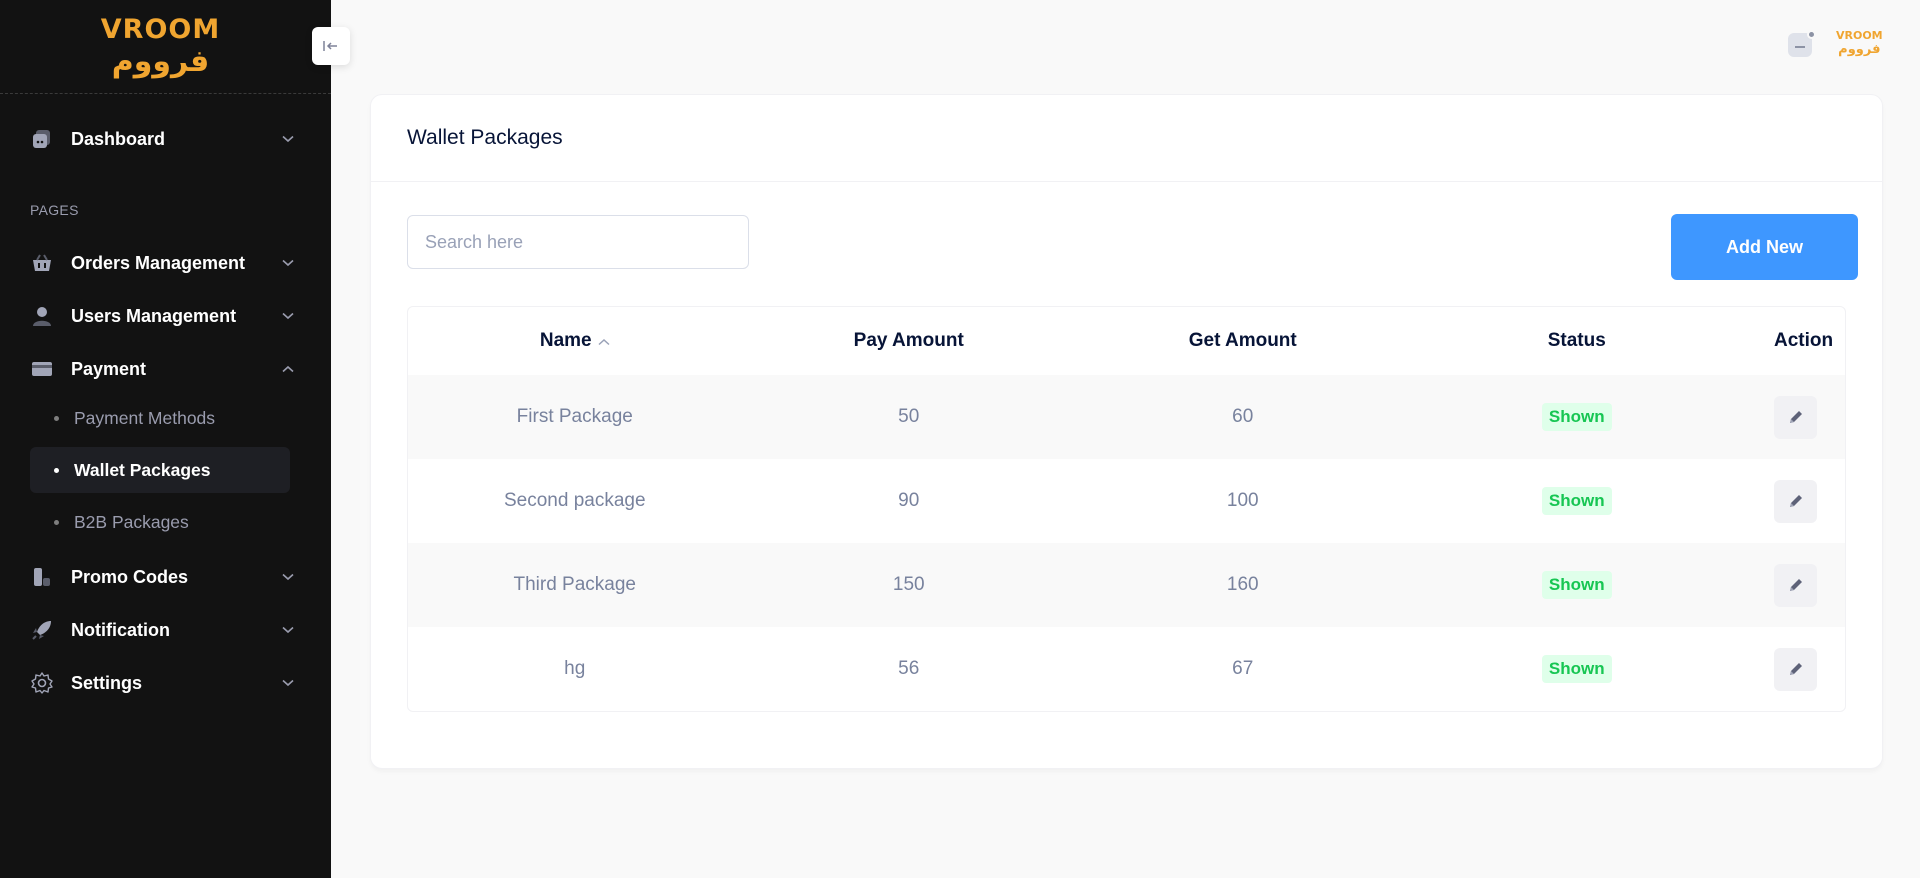  What do you see at coordinates (1126, 501) in the screenshot?
I see `table-row: Second package 90 100 Shown` at bounding box center [1126, 501].